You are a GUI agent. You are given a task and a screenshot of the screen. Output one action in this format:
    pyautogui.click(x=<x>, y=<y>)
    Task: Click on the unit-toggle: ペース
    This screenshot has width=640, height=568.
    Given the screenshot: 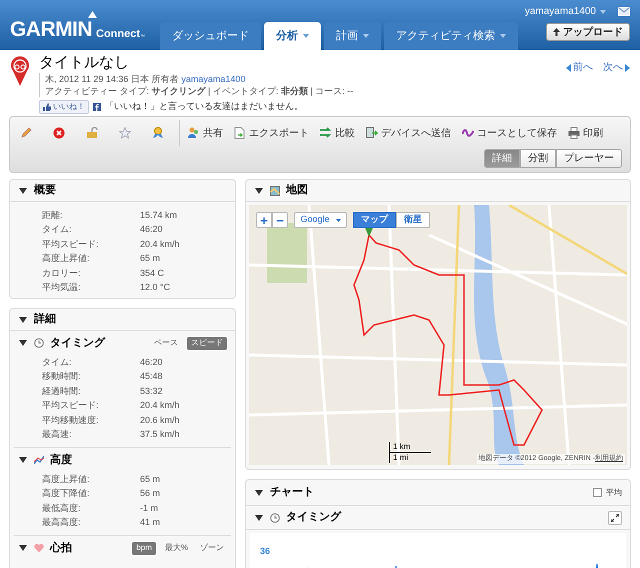 What is the action you would take?
    pyautogui.click(x=166, y=343)
    